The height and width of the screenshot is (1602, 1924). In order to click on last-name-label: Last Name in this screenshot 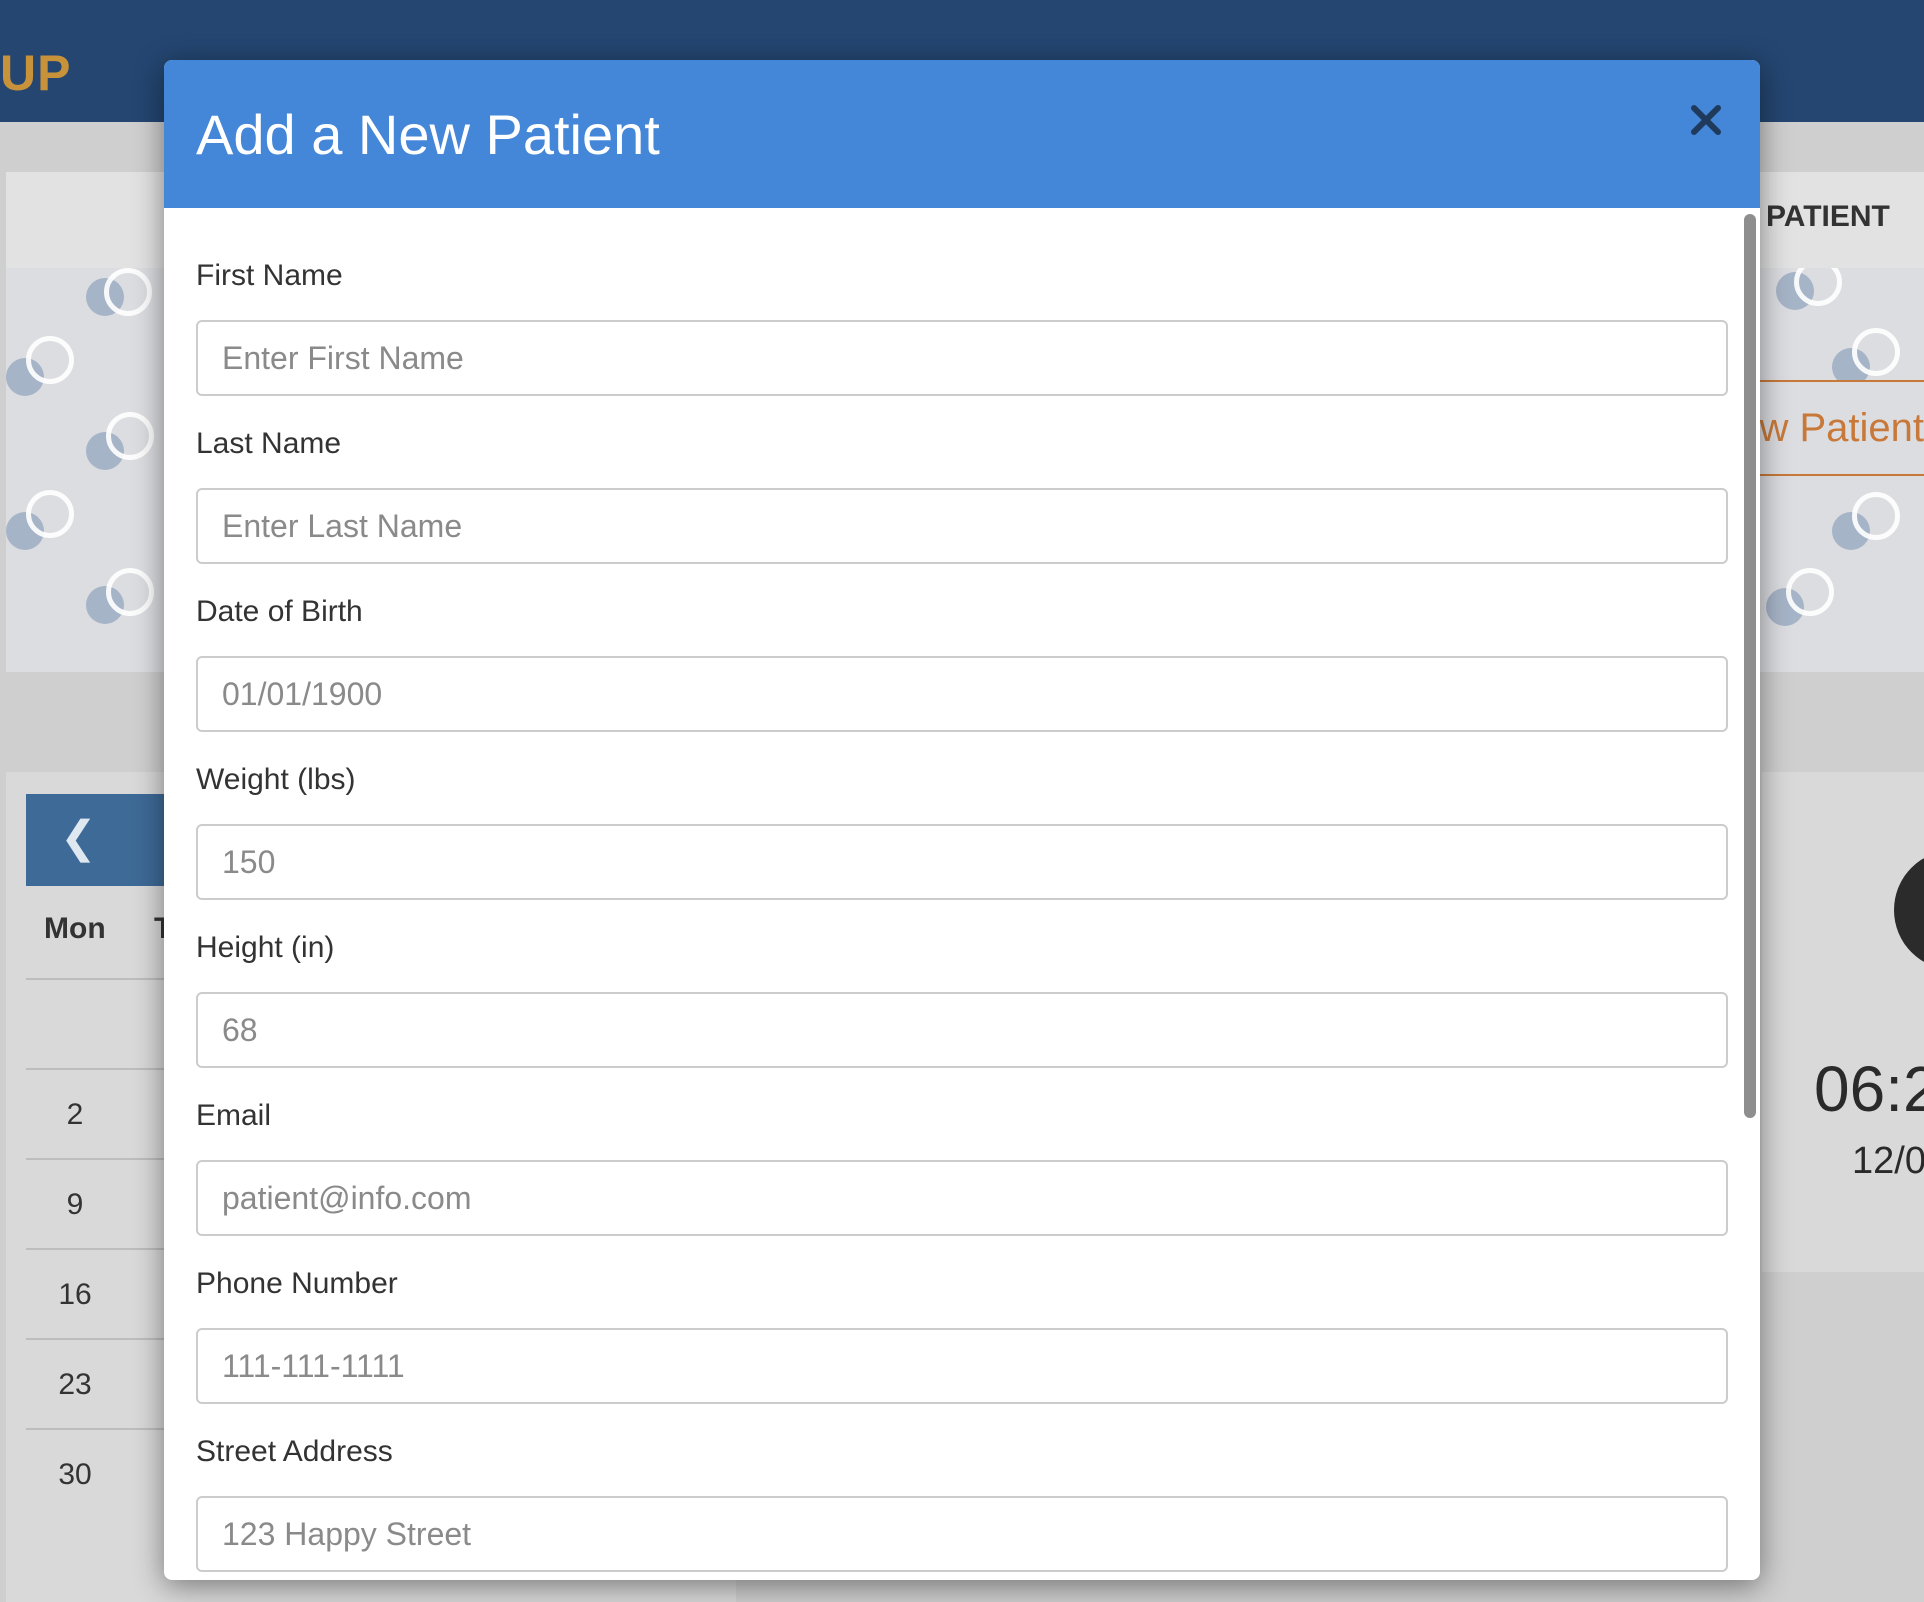, I will do `click(269, 443)`.